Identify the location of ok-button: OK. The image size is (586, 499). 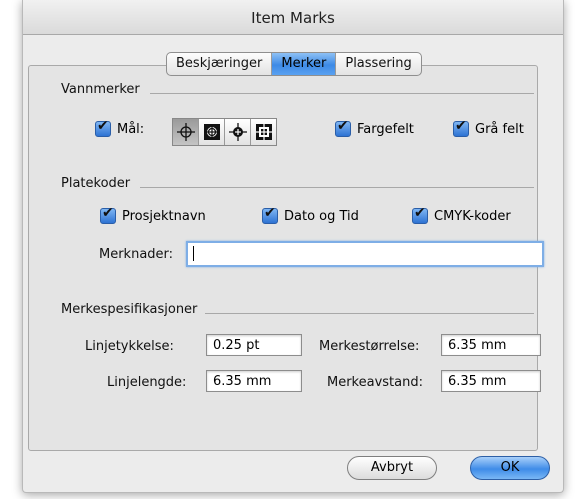
(510, 468).